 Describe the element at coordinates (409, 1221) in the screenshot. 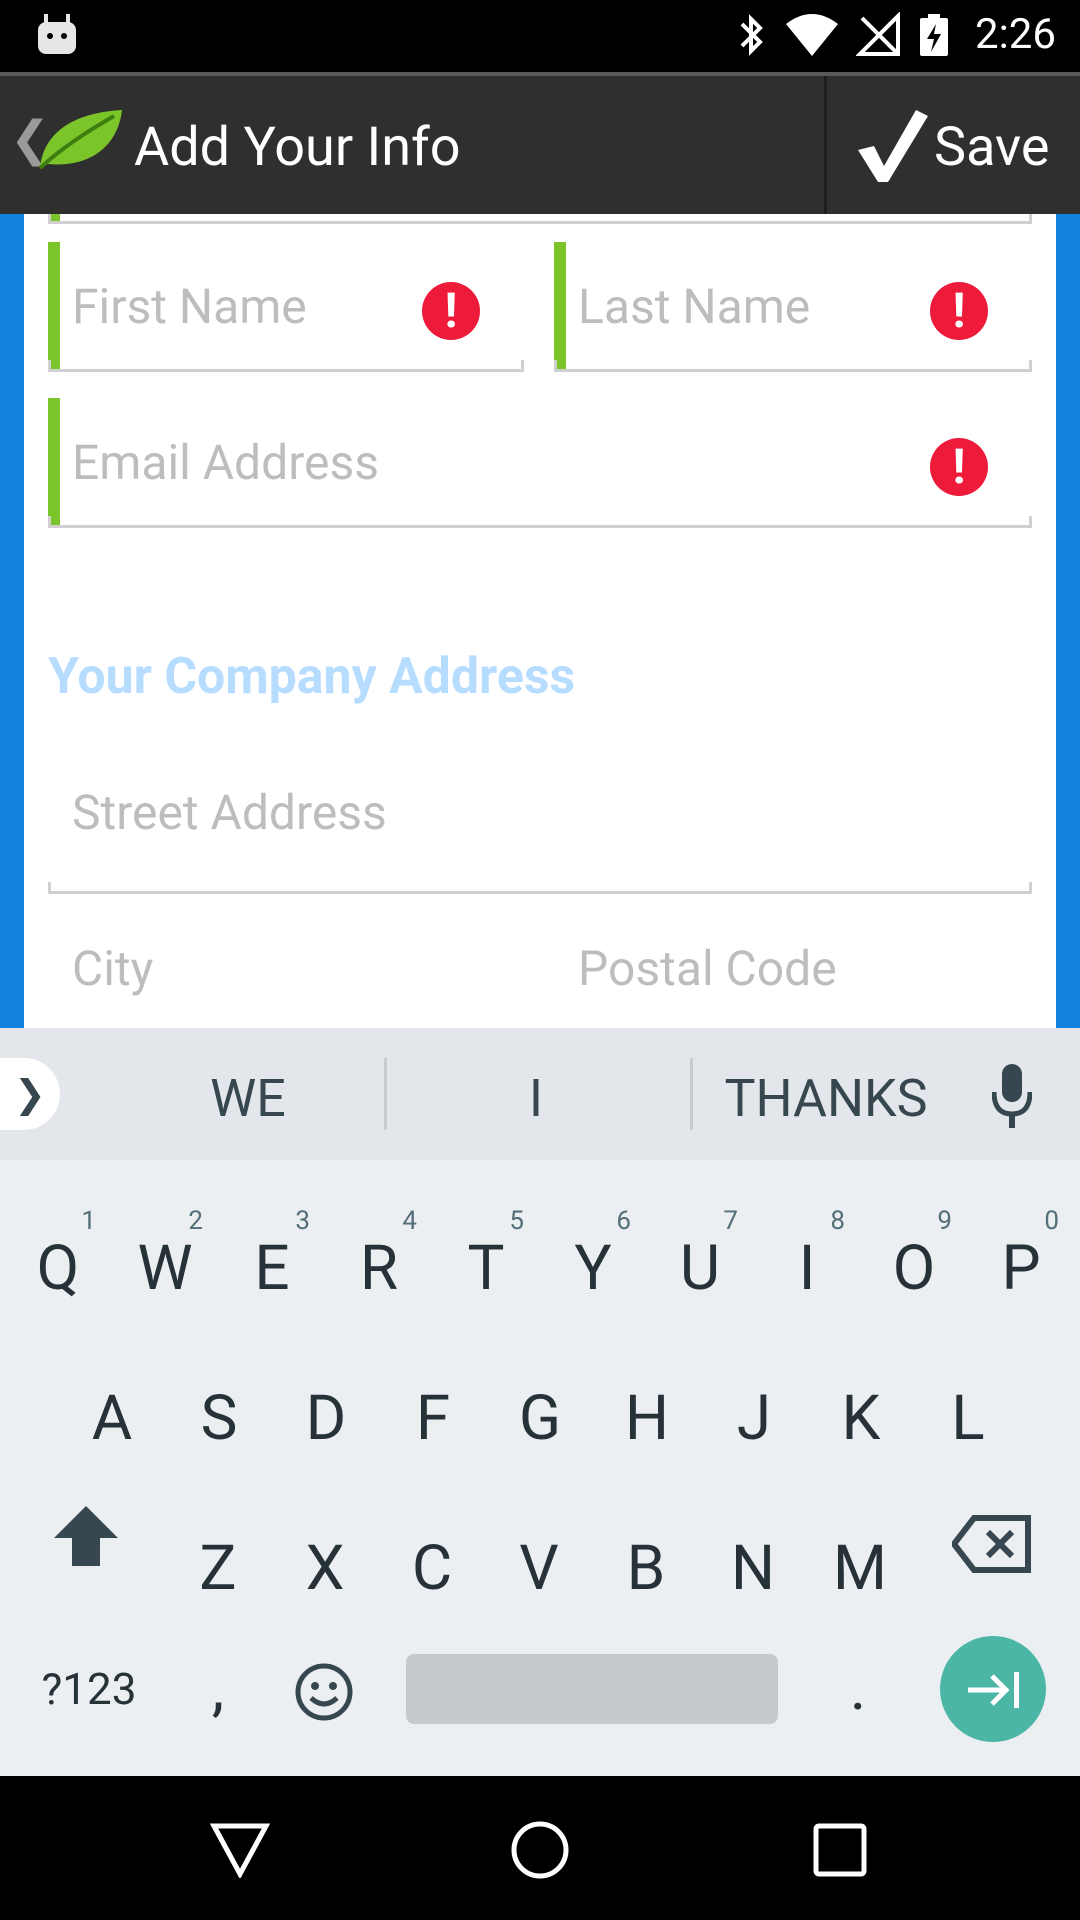

I see `key-hint: 4` at that location.